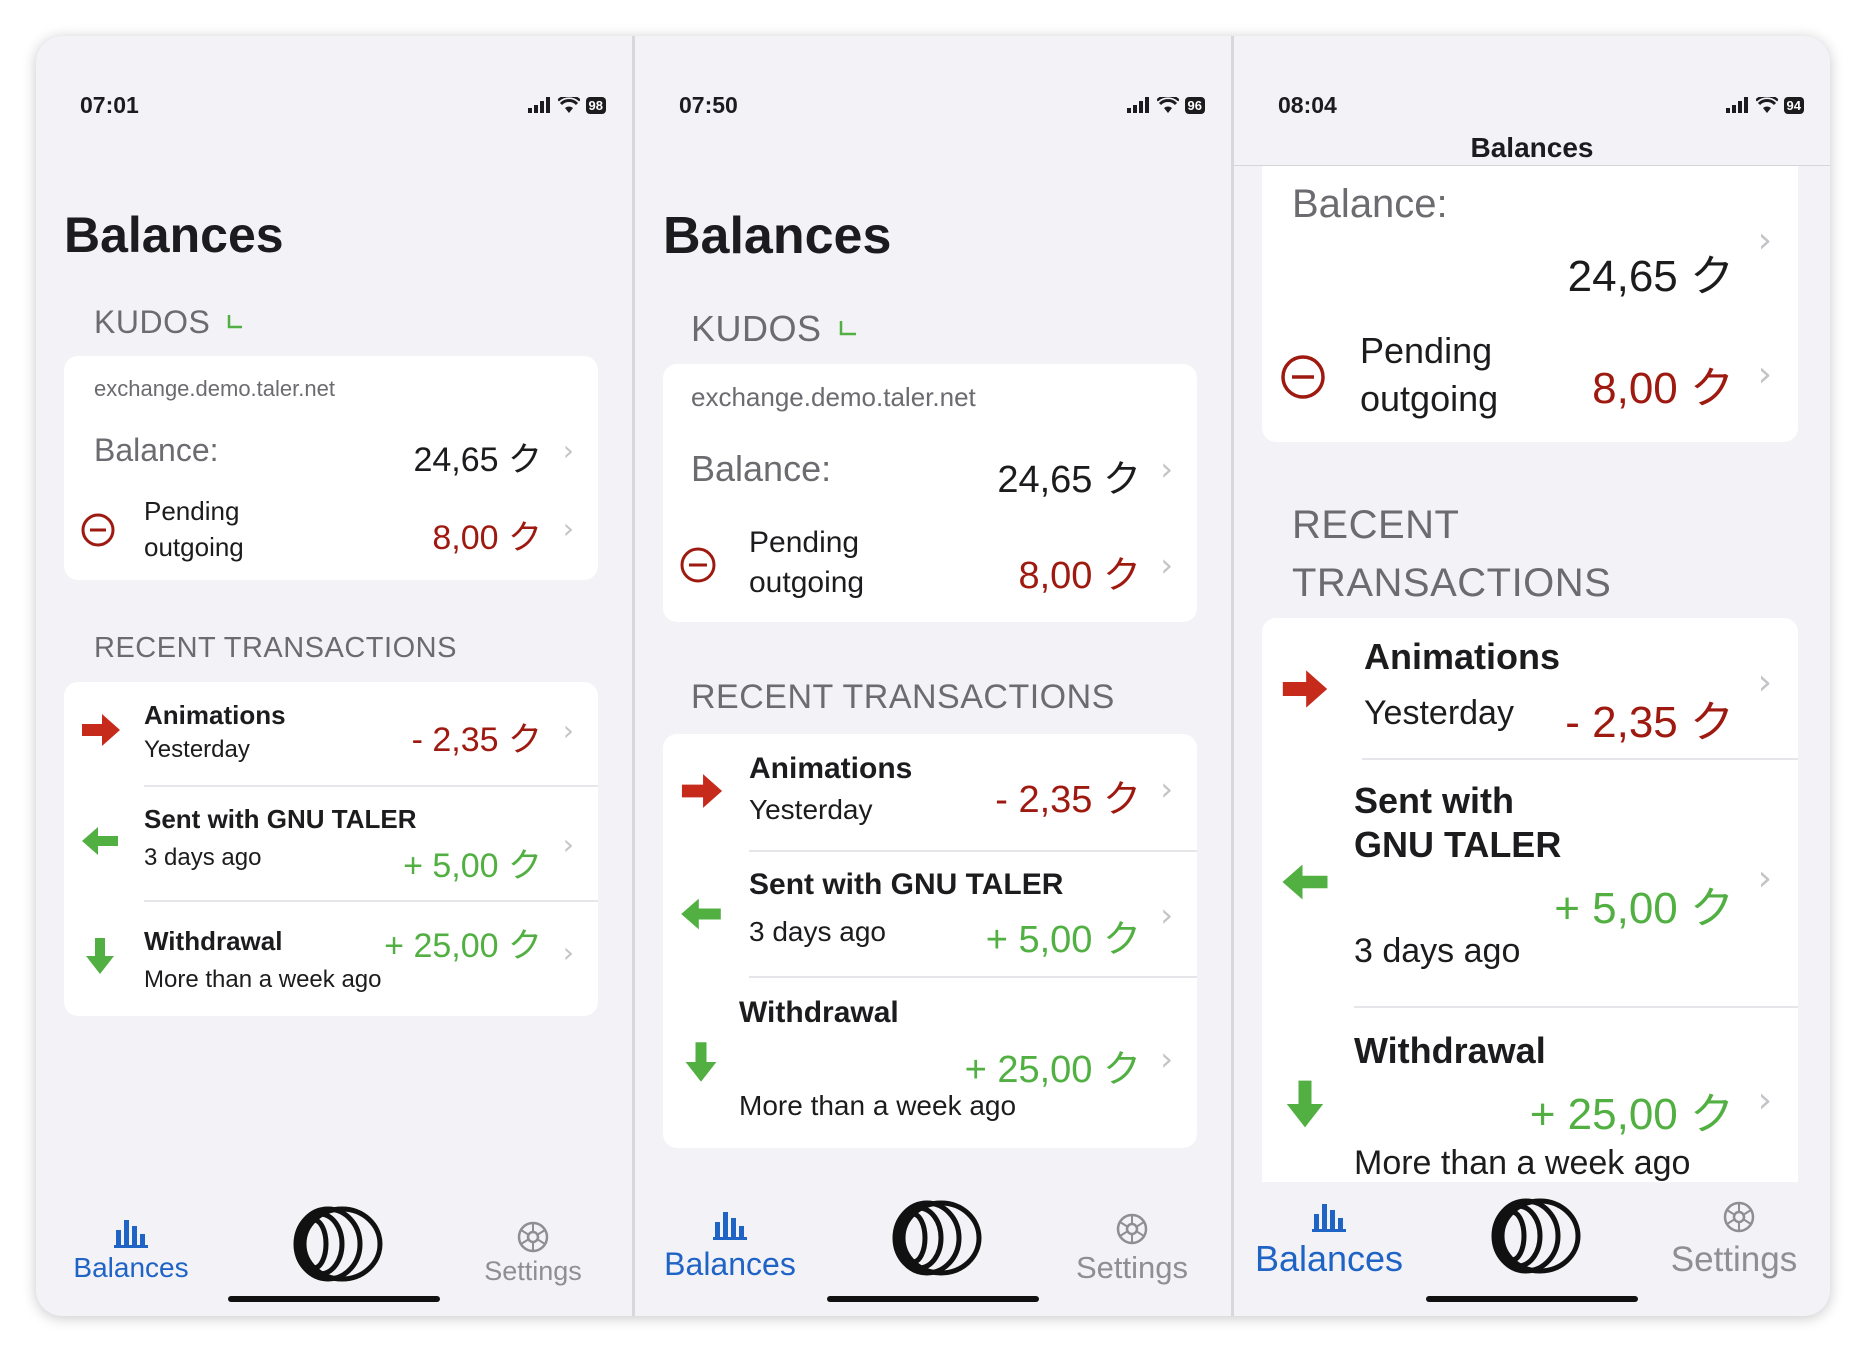 This screenshot has height=1352, width=1866. What do you see at coordinates (819, 1012) in the screenshot?
I see `transaction-title: Withdrawal` at bounding box center [819, 1012].